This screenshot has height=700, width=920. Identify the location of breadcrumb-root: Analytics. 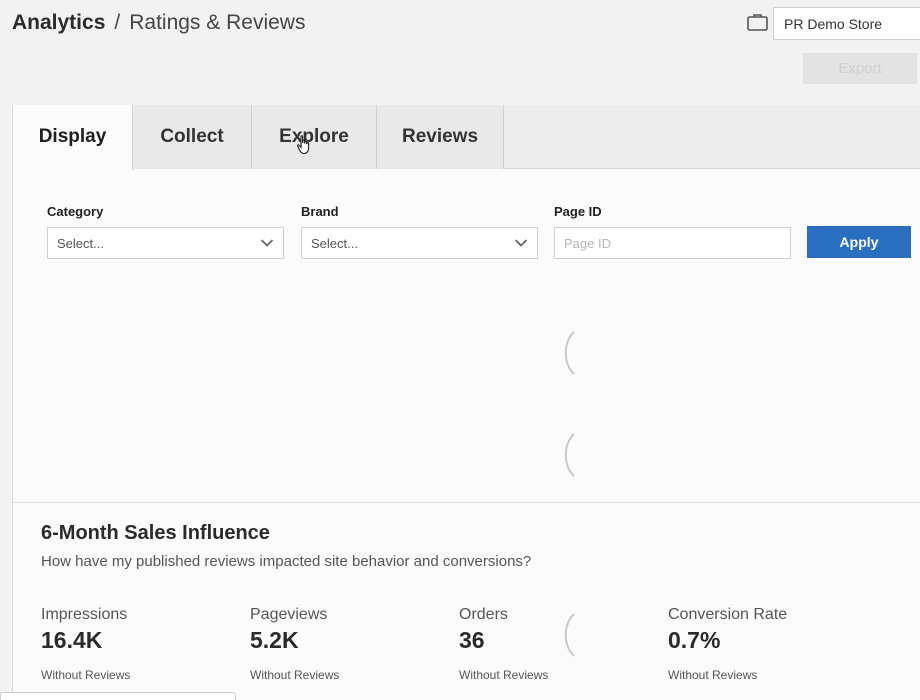
(58, 23).